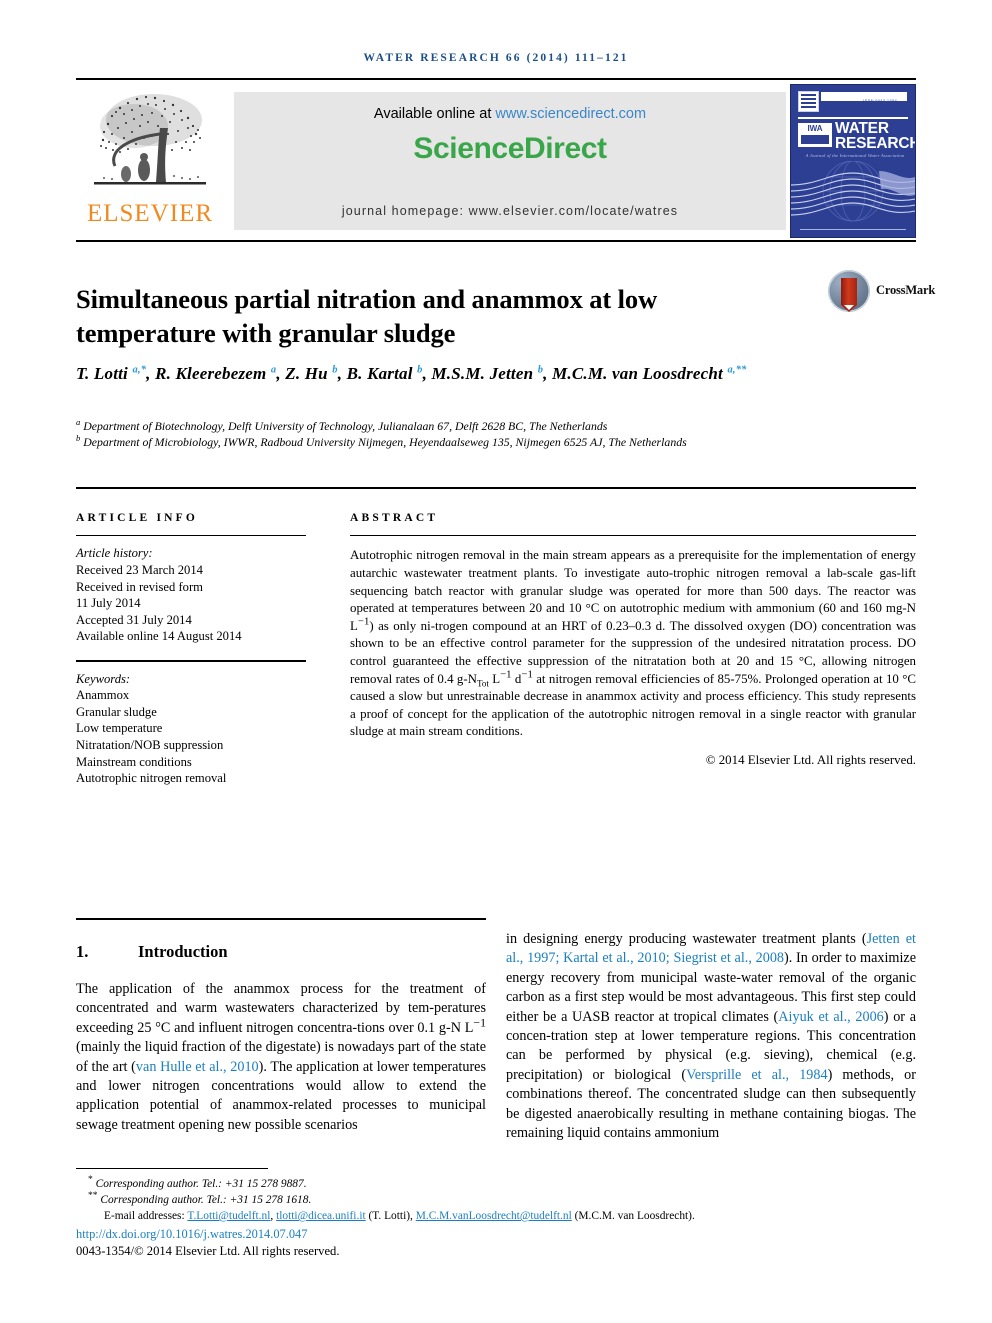 The width and height of the screenshot is (992, 1323). I want to click on cover-divider-bottom, so click(853, 229).